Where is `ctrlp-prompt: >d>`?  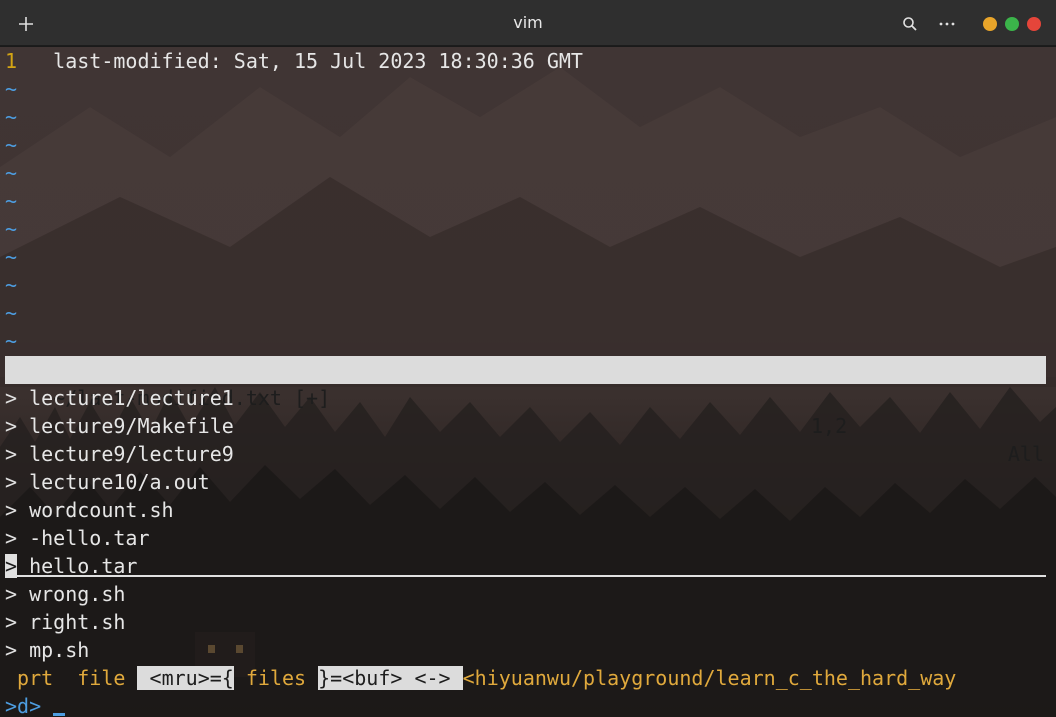 ctrlp-prompt: >d> is located at coordinates (35, 704).